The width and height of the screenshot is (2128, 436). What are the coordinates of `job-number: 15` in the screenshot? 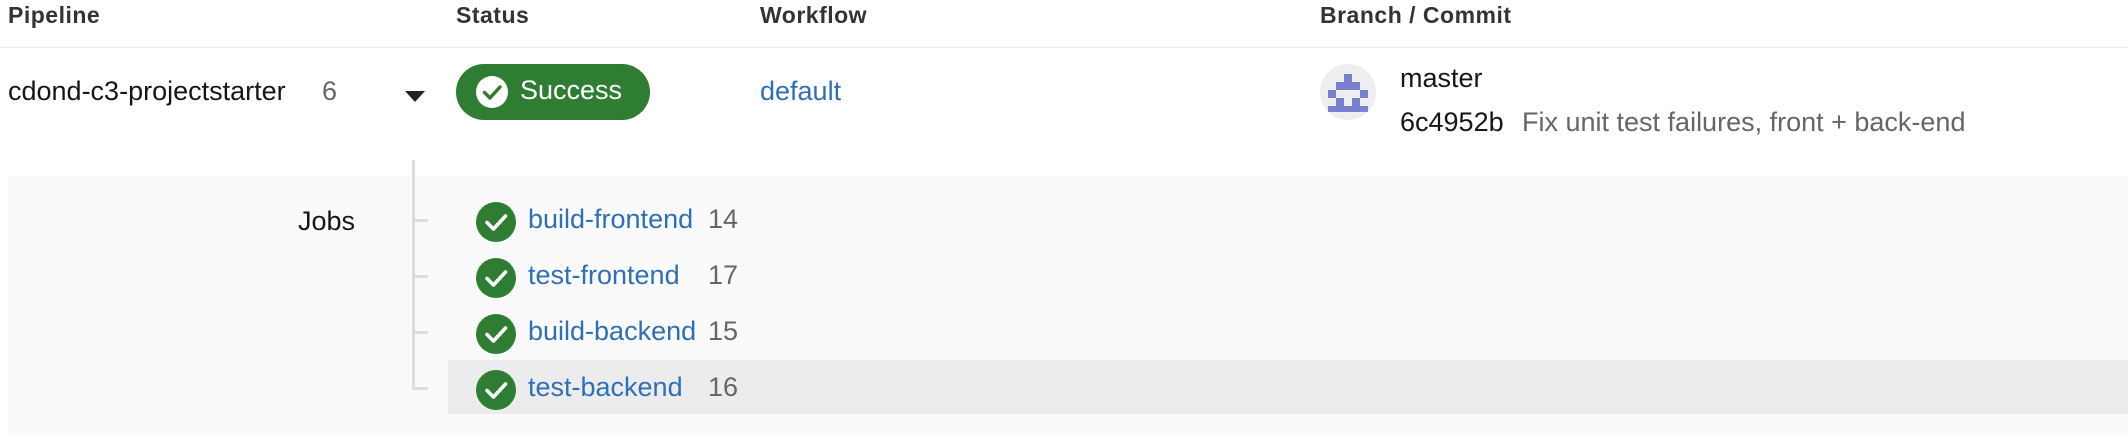 It's located at (723, 331).